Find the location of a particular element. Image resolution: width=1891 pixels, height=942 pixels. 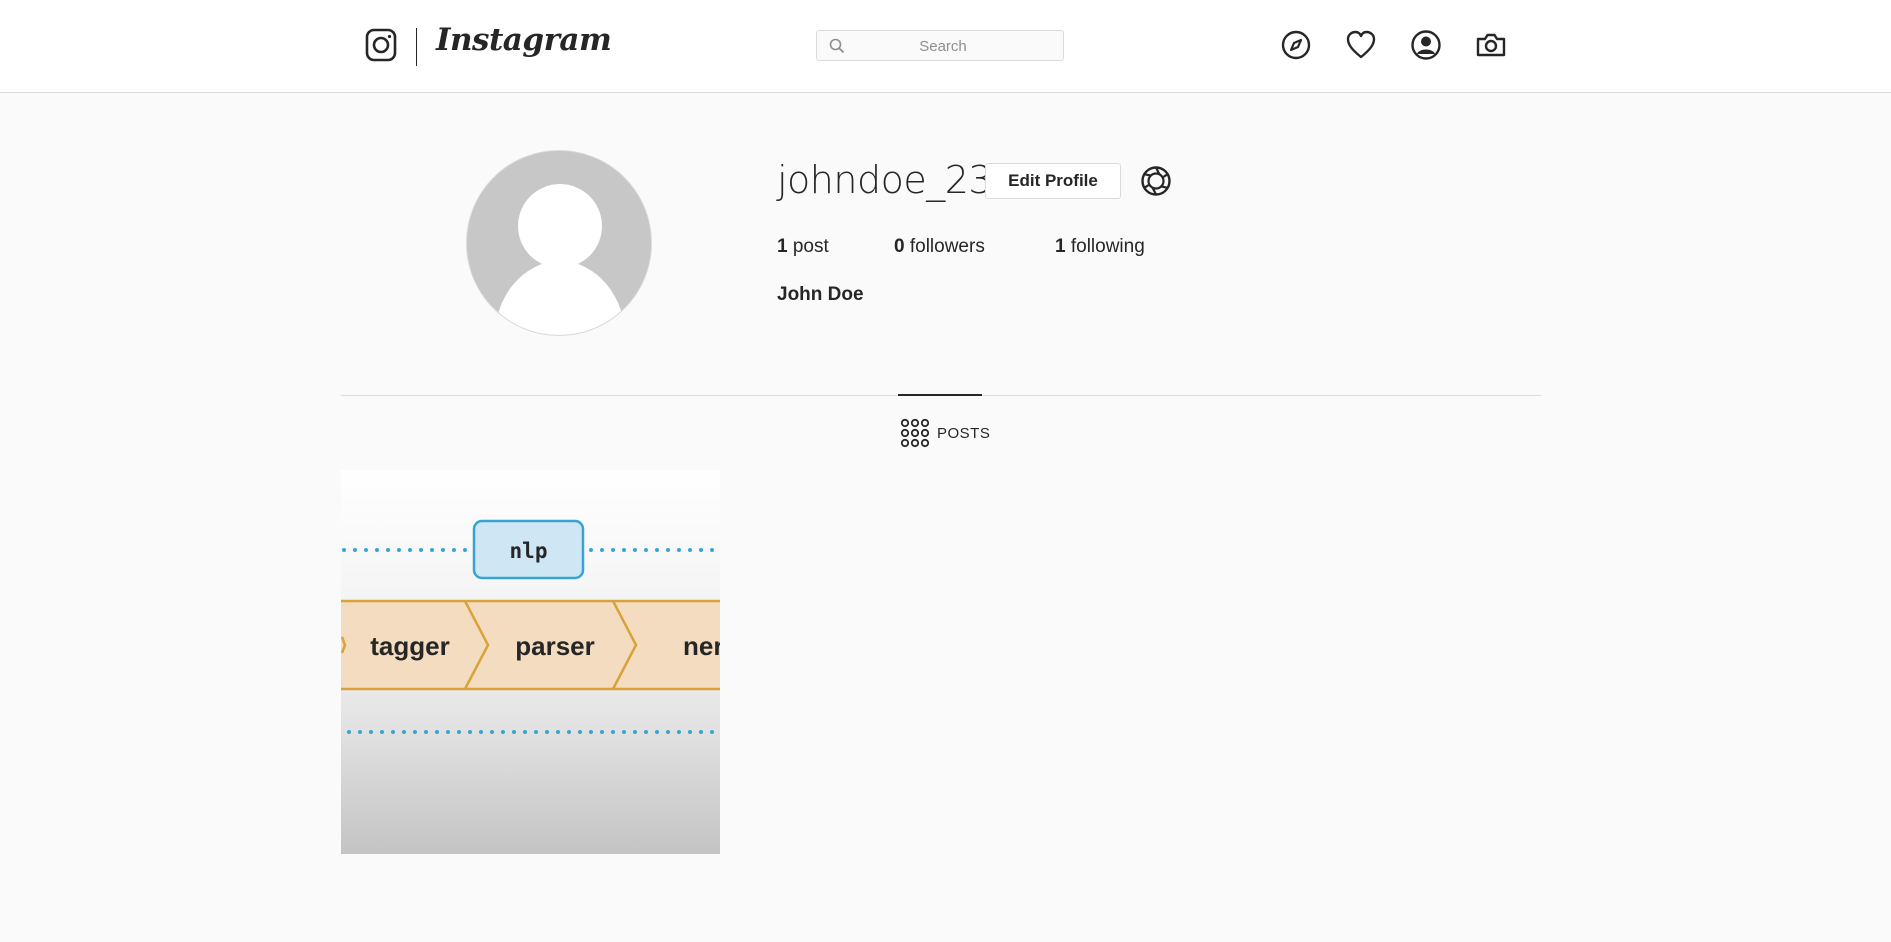

instagram-logo-icon is located at coordinates (381, 45).